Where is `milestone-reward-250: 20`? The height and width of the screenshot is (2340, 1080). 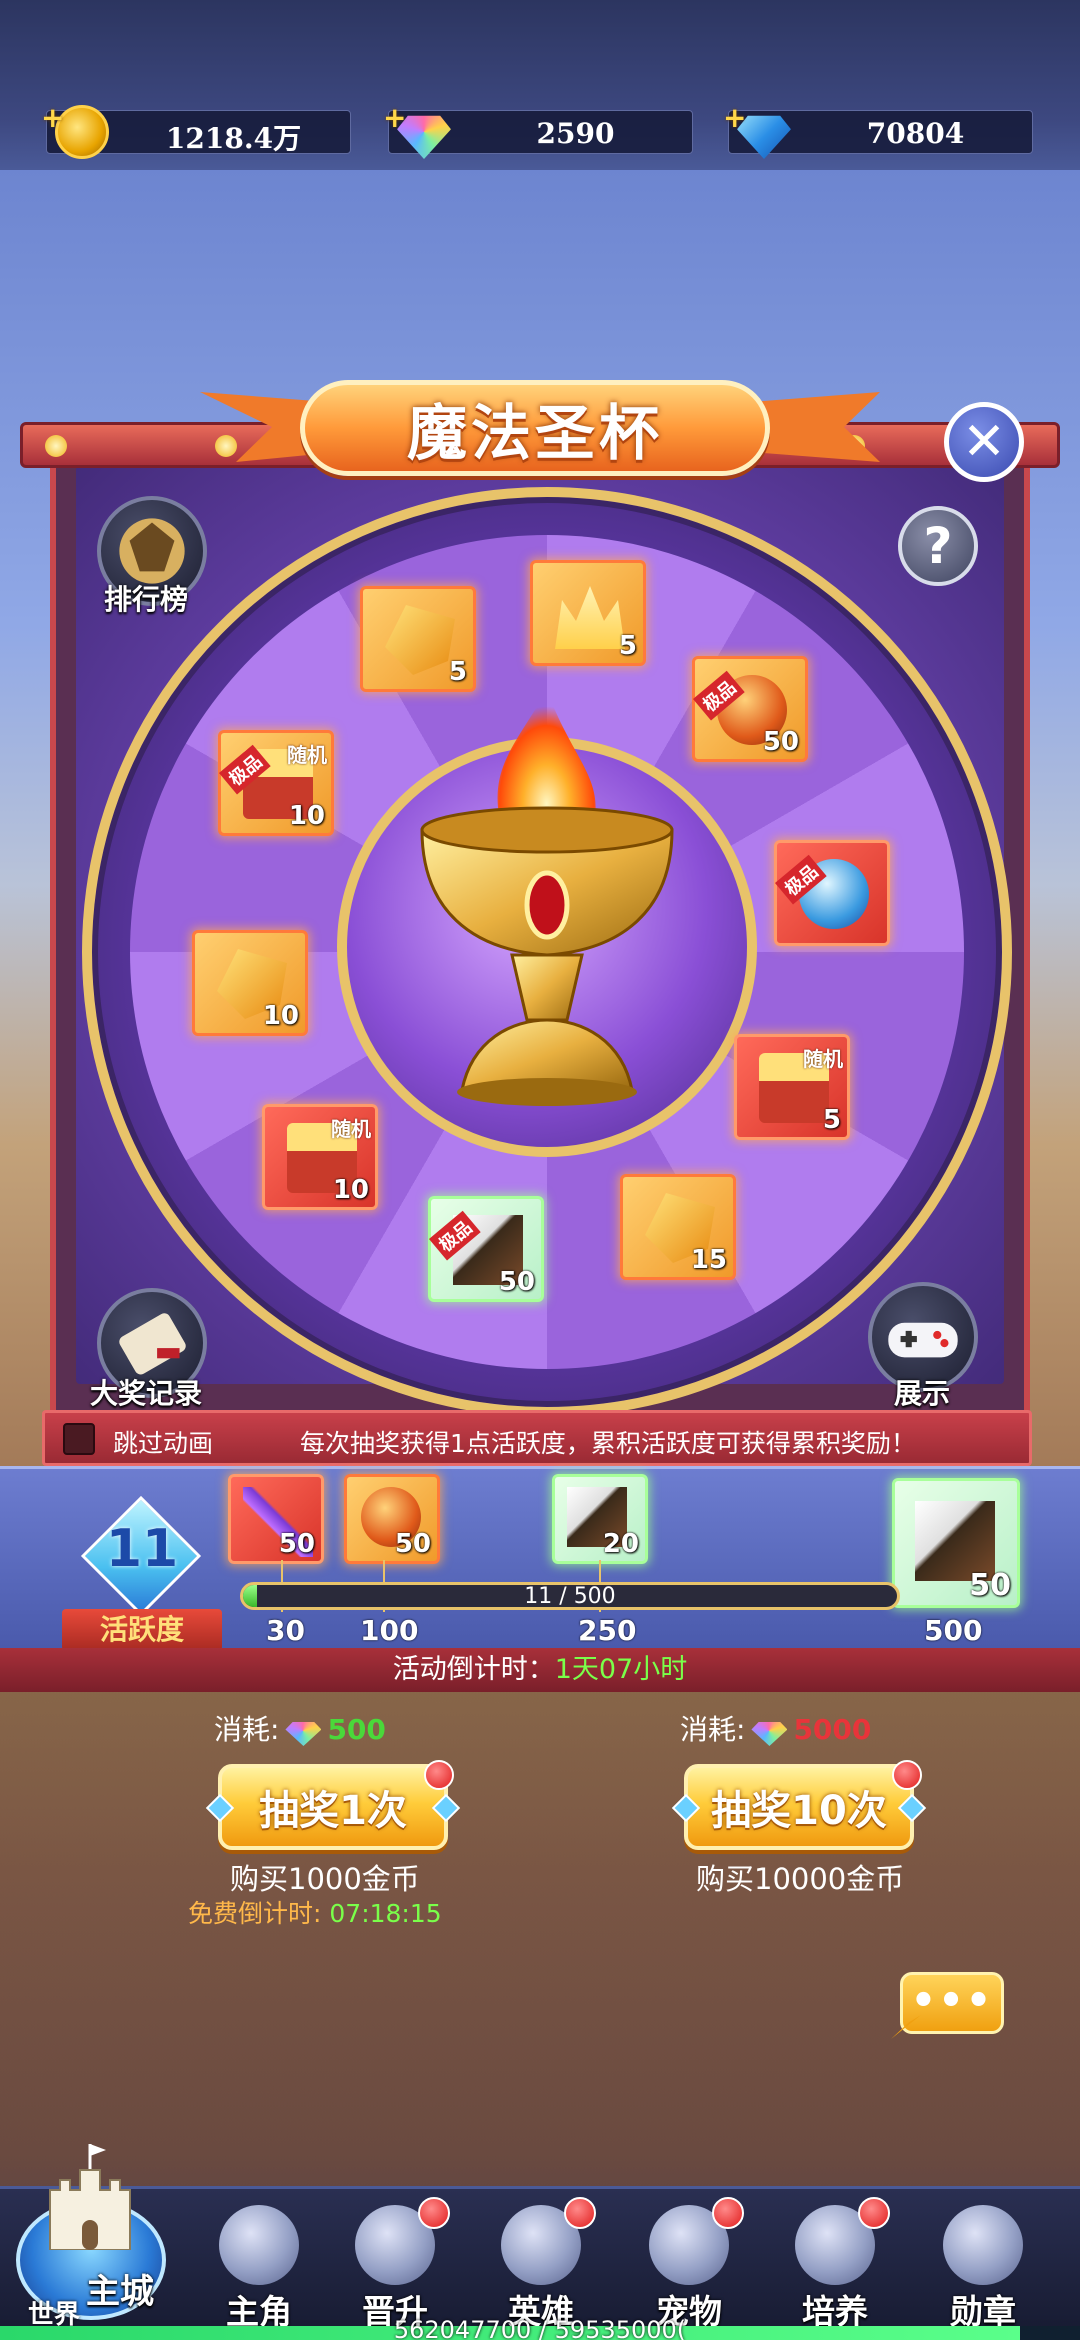 milestone-reward-250: 20 is located at coordinates (600, 1519).